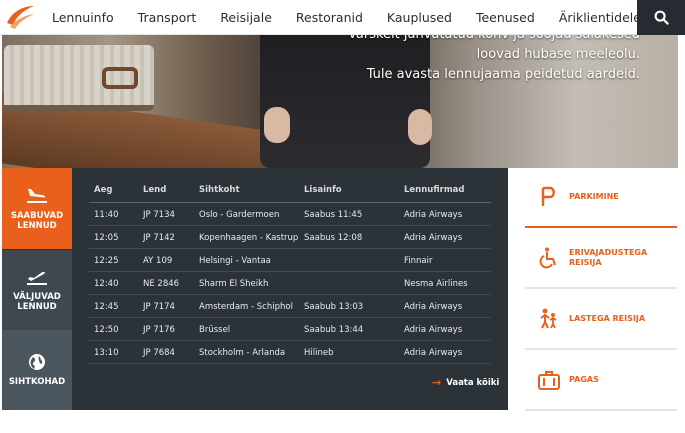  Describe the element at coordinates (334, 330) in the screenshot. I see `cell-info: Saabub 13:44` at that location.